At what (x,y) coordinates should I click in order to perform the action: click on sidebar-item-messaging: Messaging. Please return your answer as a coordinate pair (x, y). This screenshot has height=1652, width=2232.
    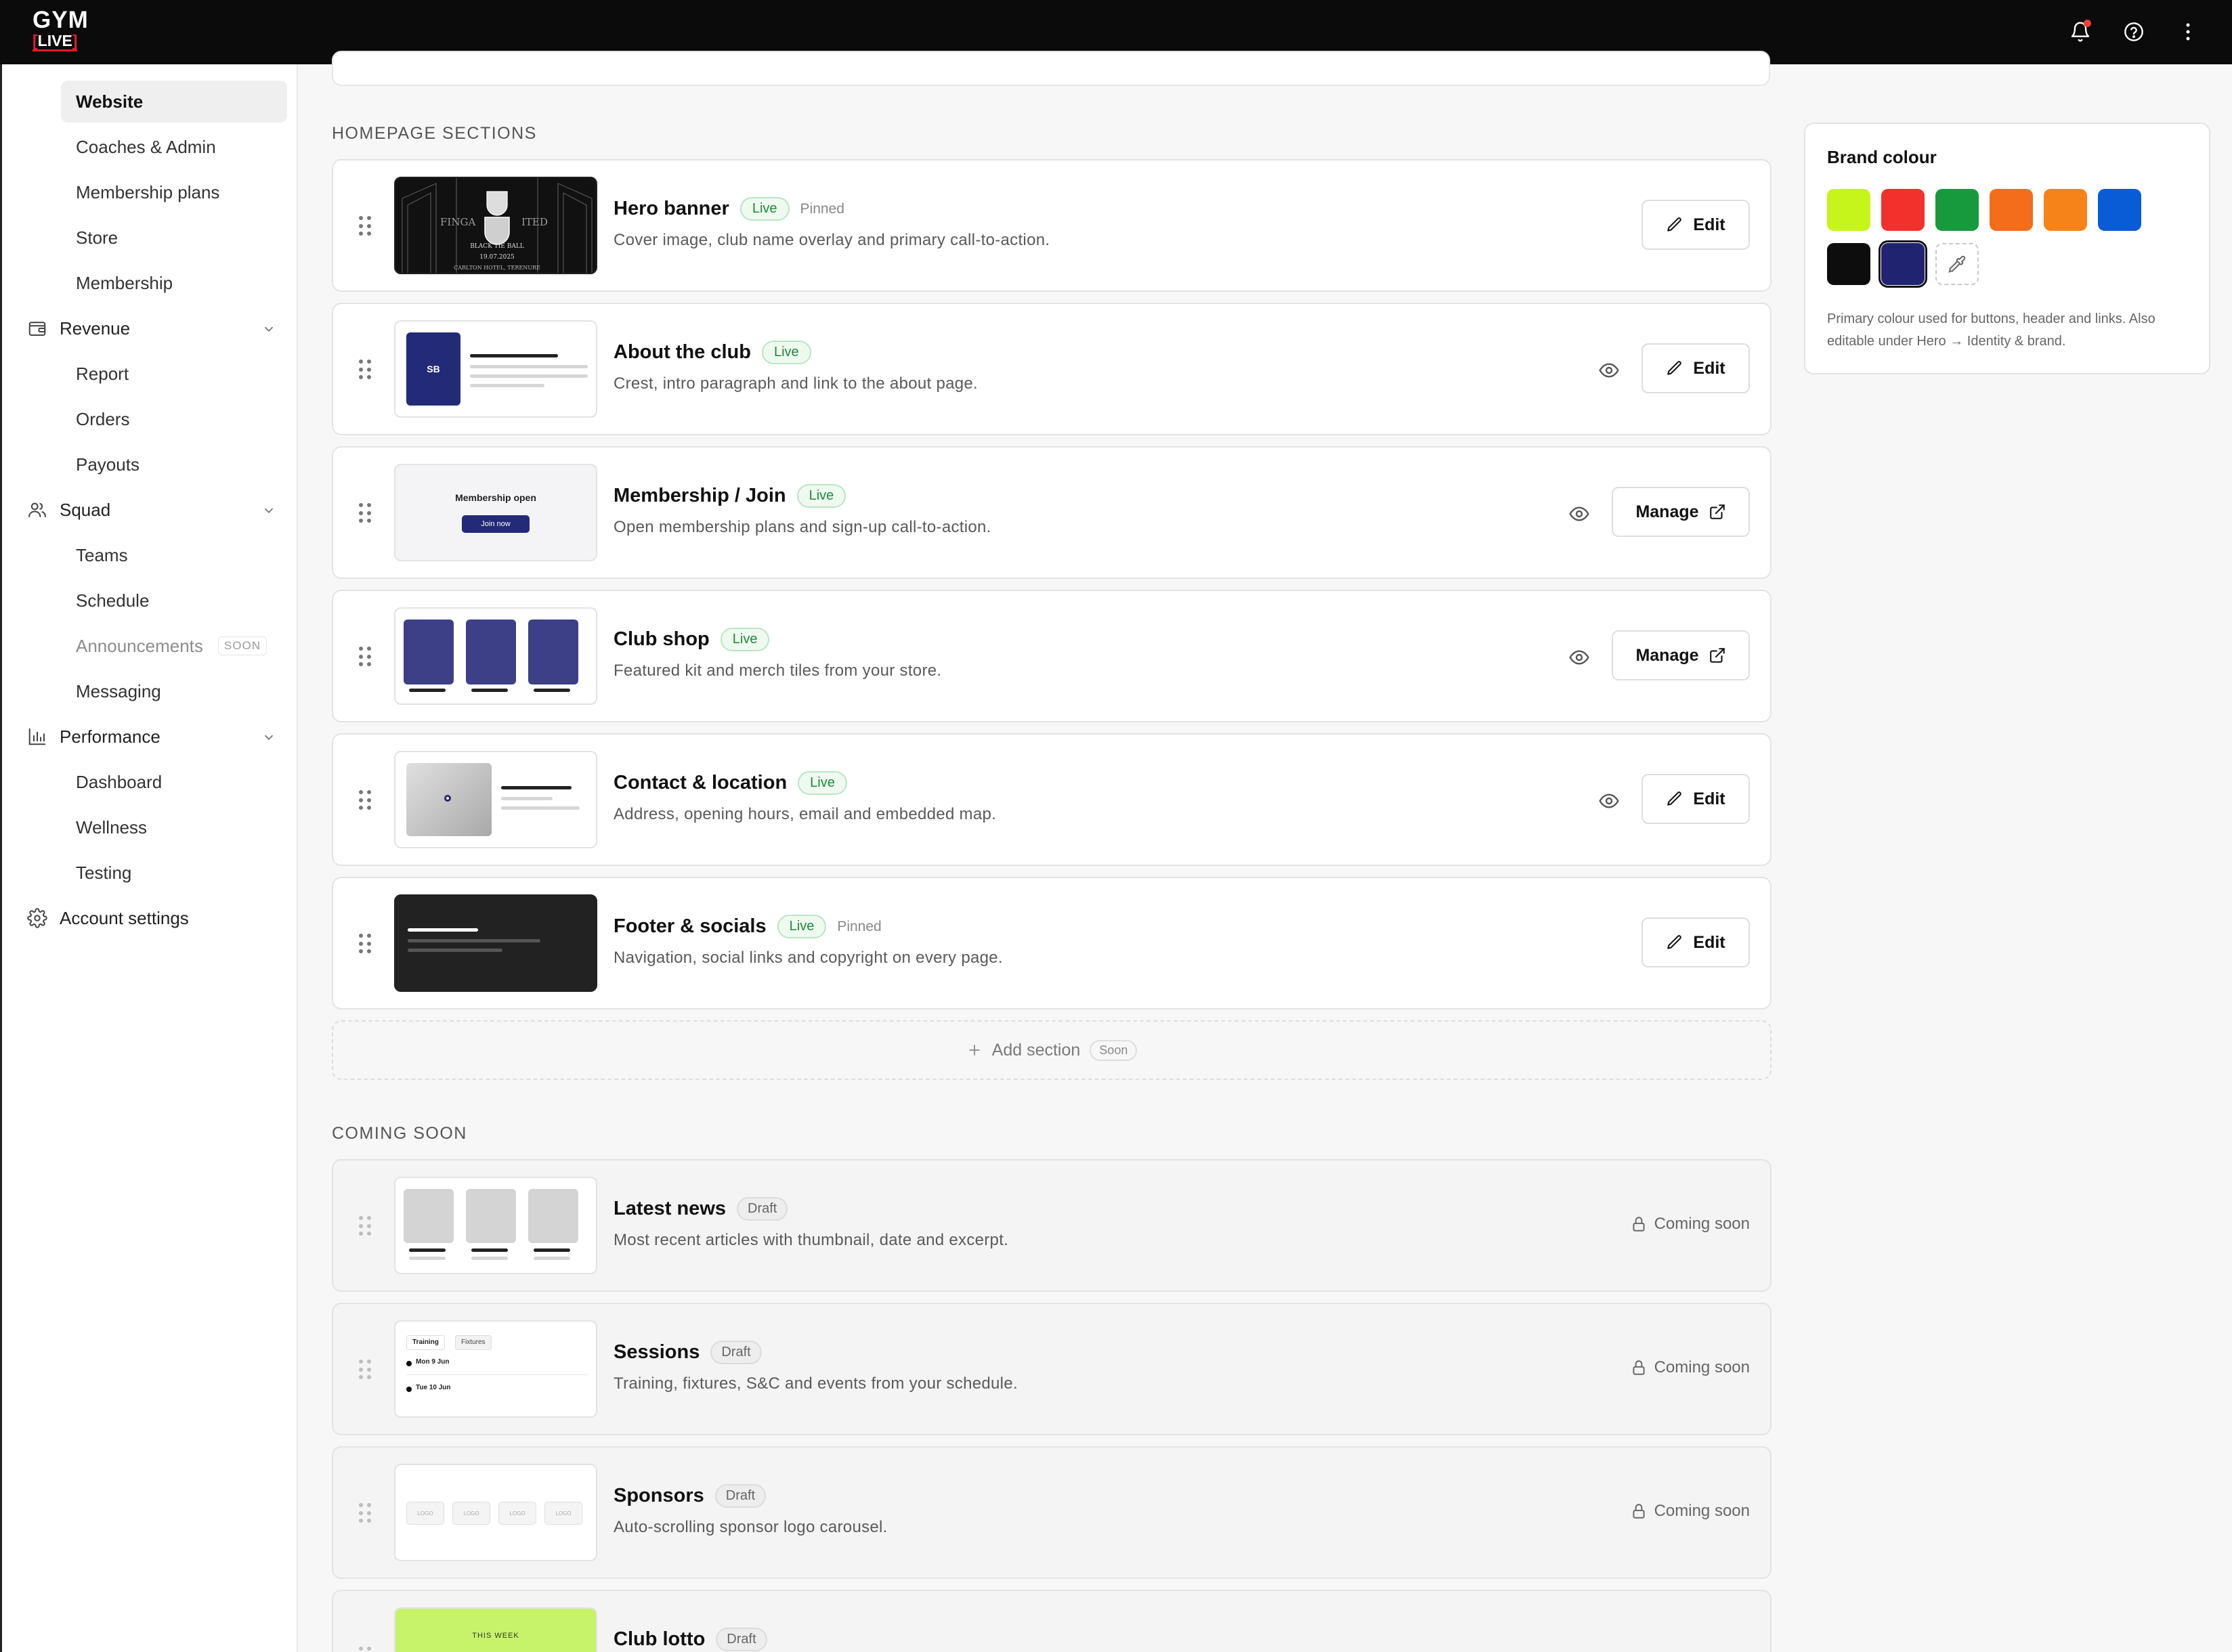
    Looking at the image, I should click on (174, 691).